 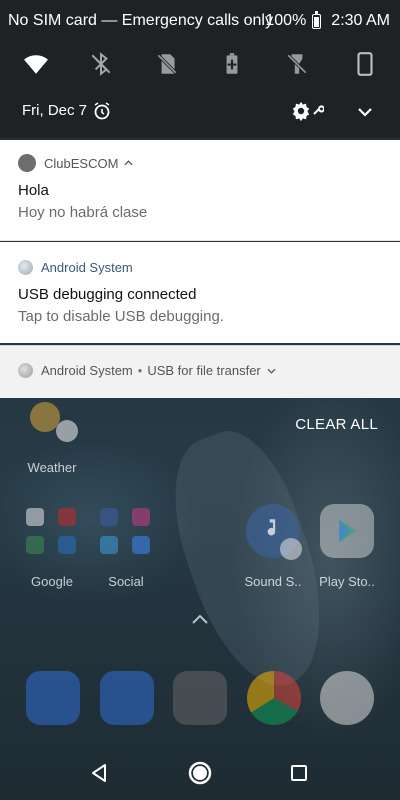 I want to click on notification-header: Android System, so click(x=75, y=267).